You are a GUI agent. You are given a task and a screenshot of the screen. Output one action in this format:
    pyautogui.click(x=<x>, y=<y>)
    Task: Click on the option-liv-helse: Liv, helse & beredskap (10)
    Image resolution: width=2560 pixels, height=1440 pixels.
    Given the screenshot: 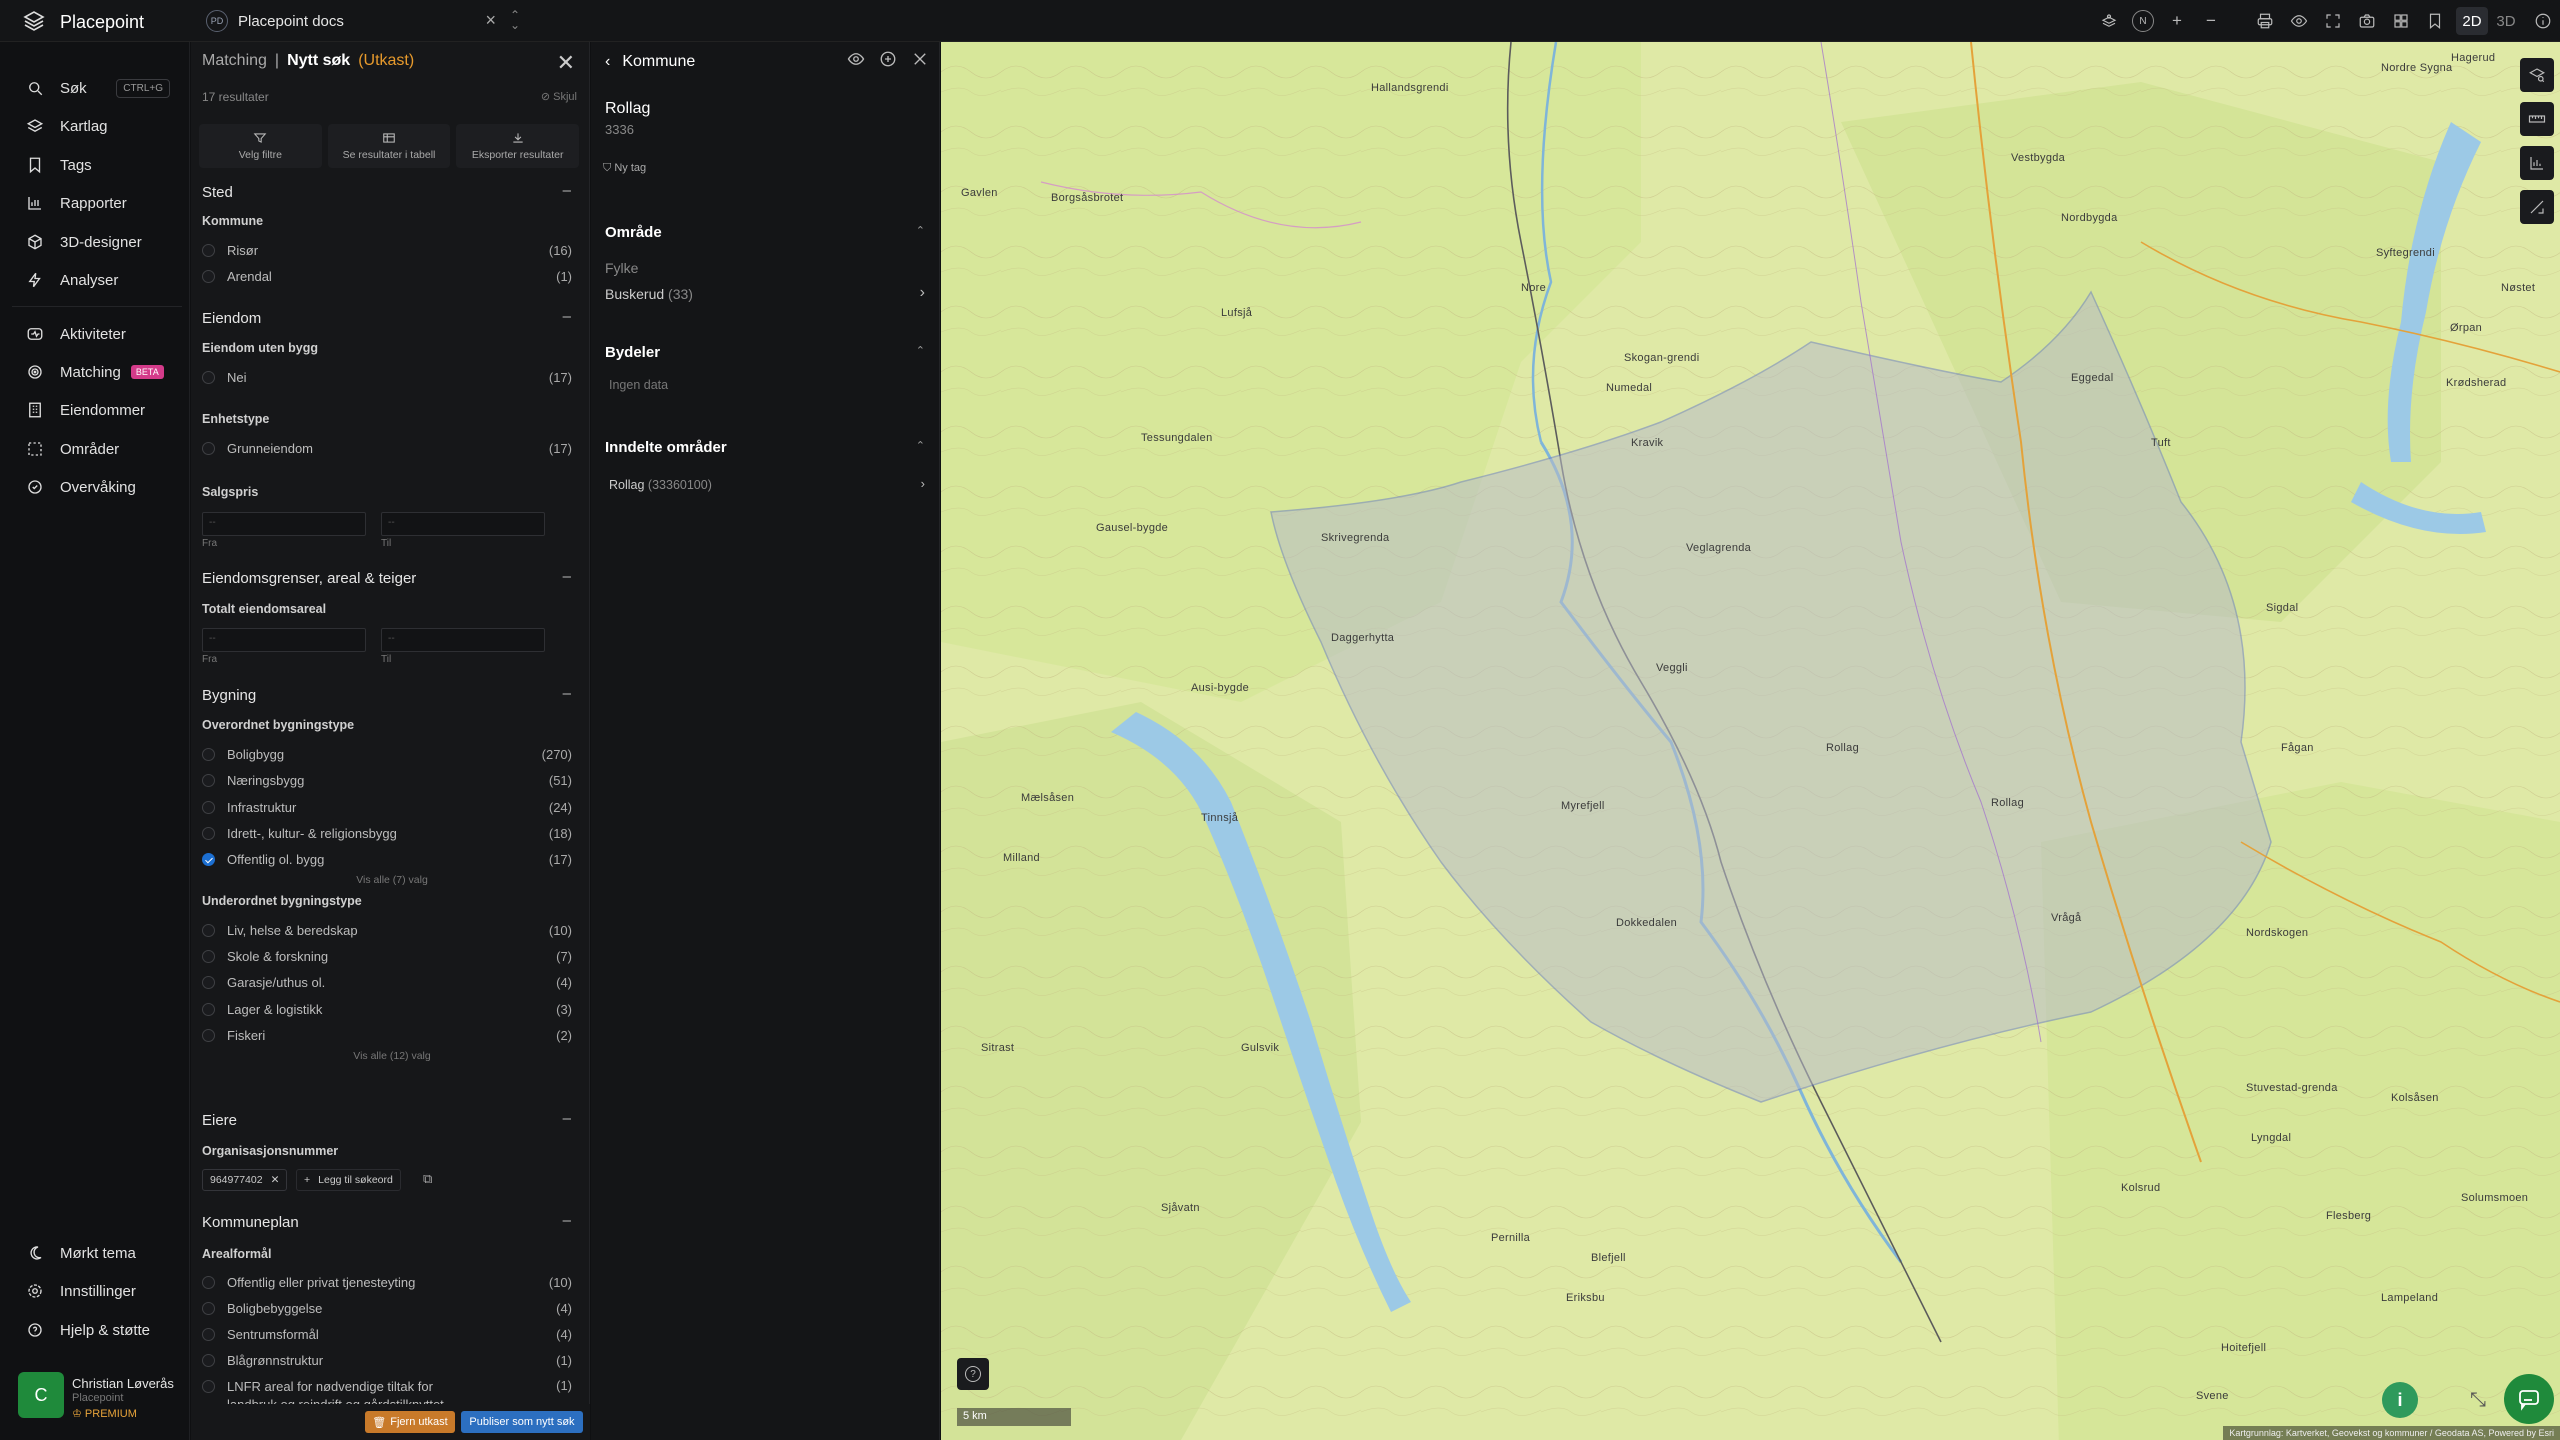 What is the action you would take?
    pyautogui.click(x=387, y=930)
    